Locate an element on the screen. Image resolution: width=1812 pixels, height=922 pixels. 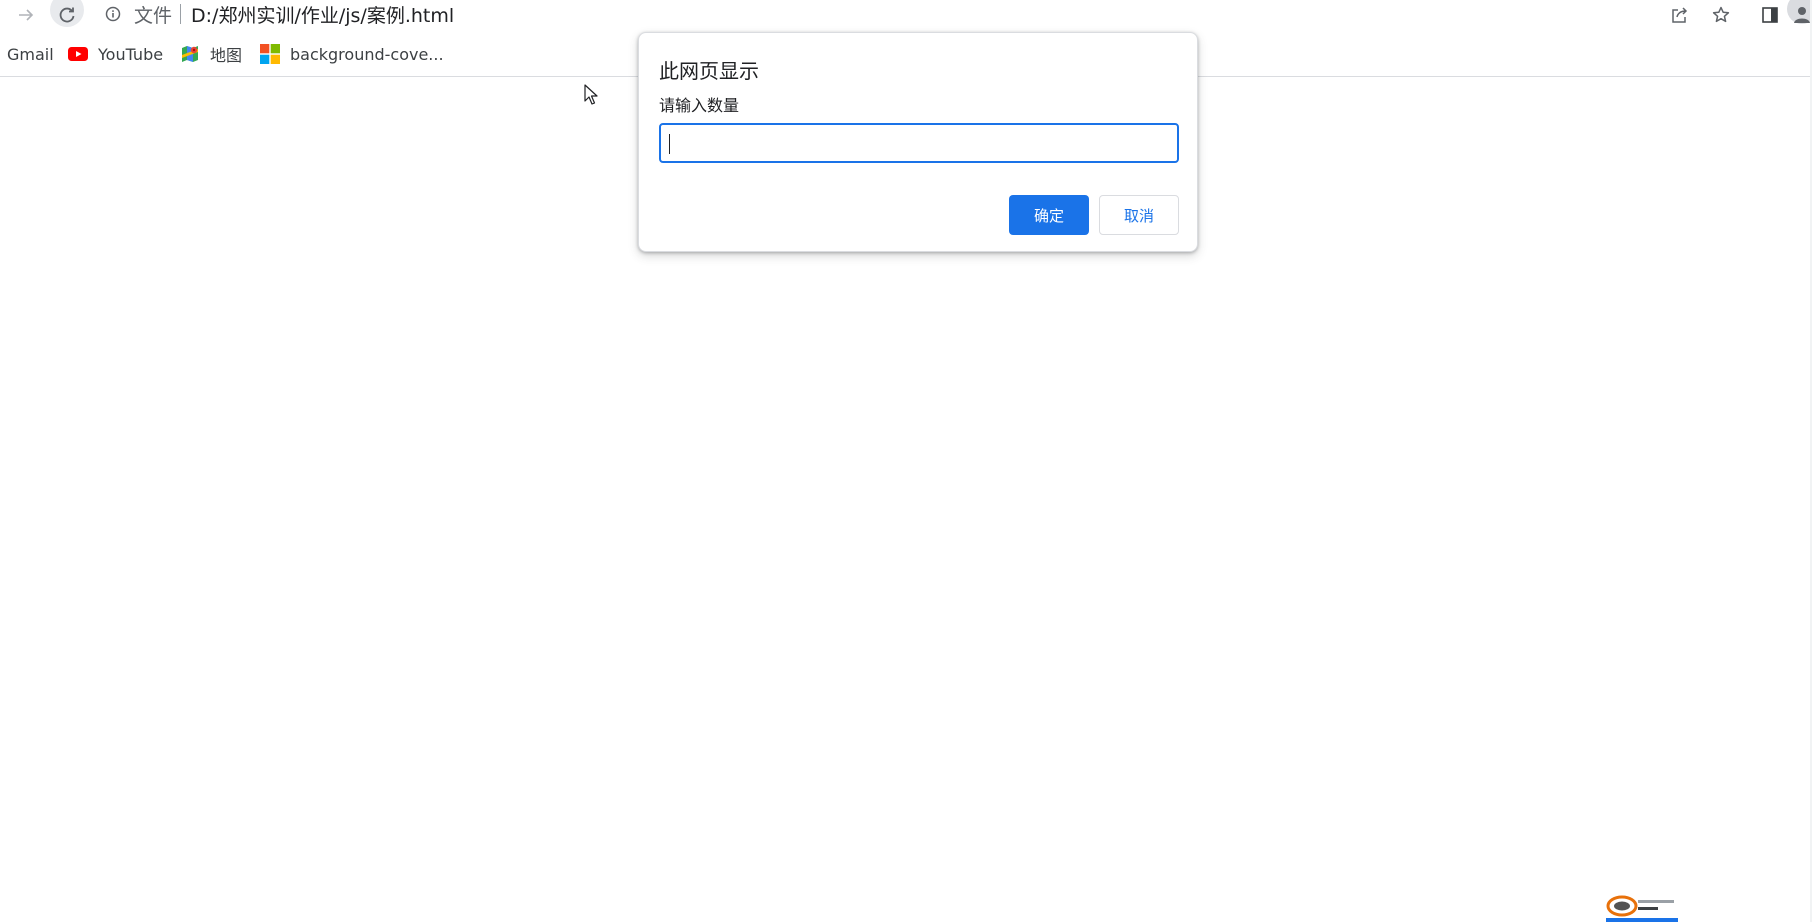
bookmark-star-button is located at coordinates (1721, 15).